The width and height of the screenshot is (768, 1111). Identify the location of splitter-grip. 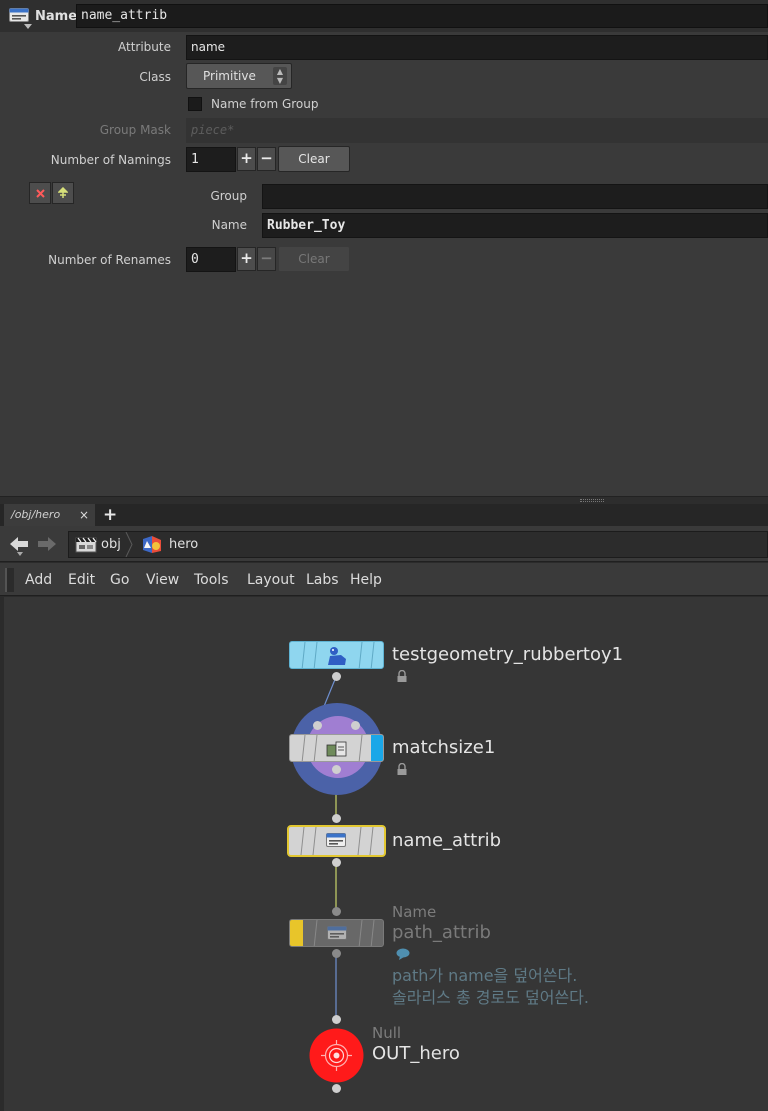
(592, 500).